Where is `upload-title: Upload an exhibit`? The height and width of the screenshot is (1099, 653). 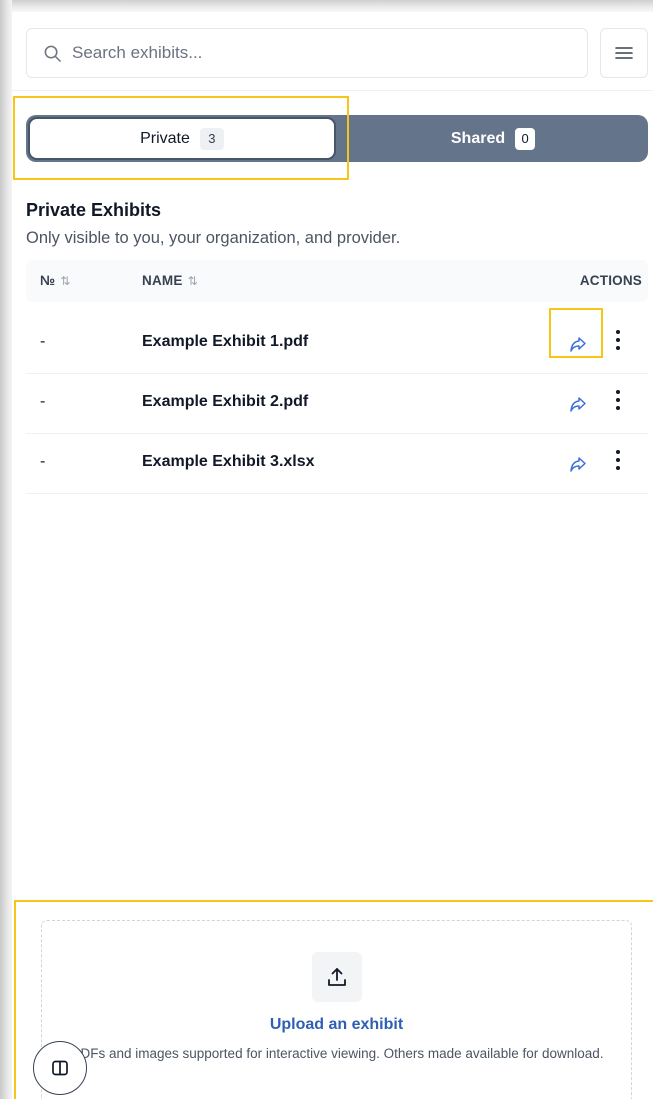 upload-title: Upload an exhibit is located at coordinates (336, 1025).